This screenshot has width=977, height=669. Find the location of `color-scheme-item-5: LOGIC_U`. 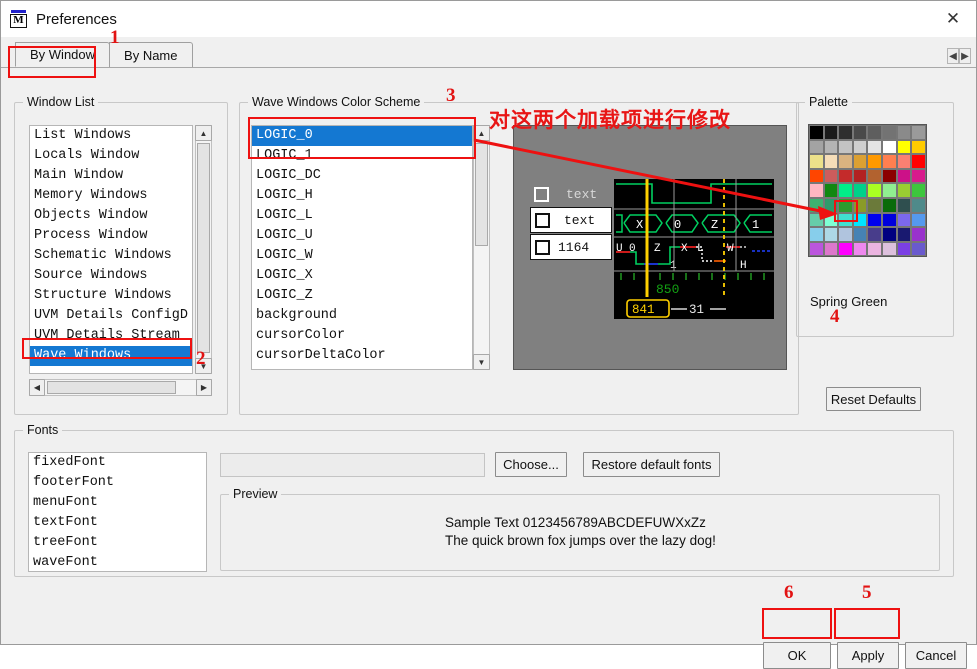

color-scheme-item-5: LOGIC_U is located at coordinates (362, 236).